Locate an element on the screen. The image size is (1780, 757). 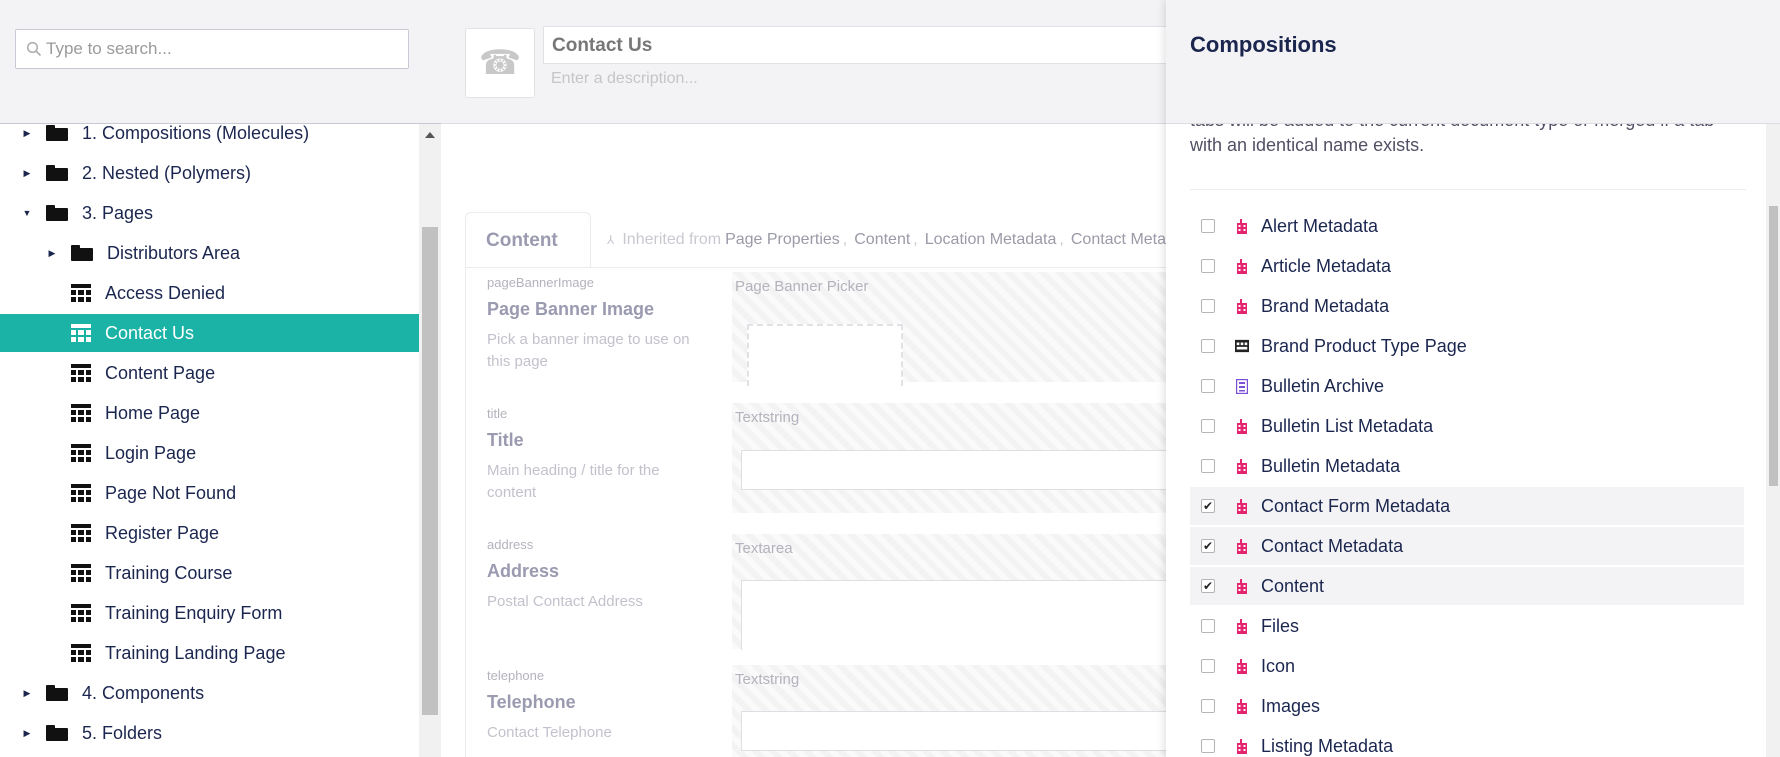
tree-item-document: Access Denied is located at coordinates (209, 293).